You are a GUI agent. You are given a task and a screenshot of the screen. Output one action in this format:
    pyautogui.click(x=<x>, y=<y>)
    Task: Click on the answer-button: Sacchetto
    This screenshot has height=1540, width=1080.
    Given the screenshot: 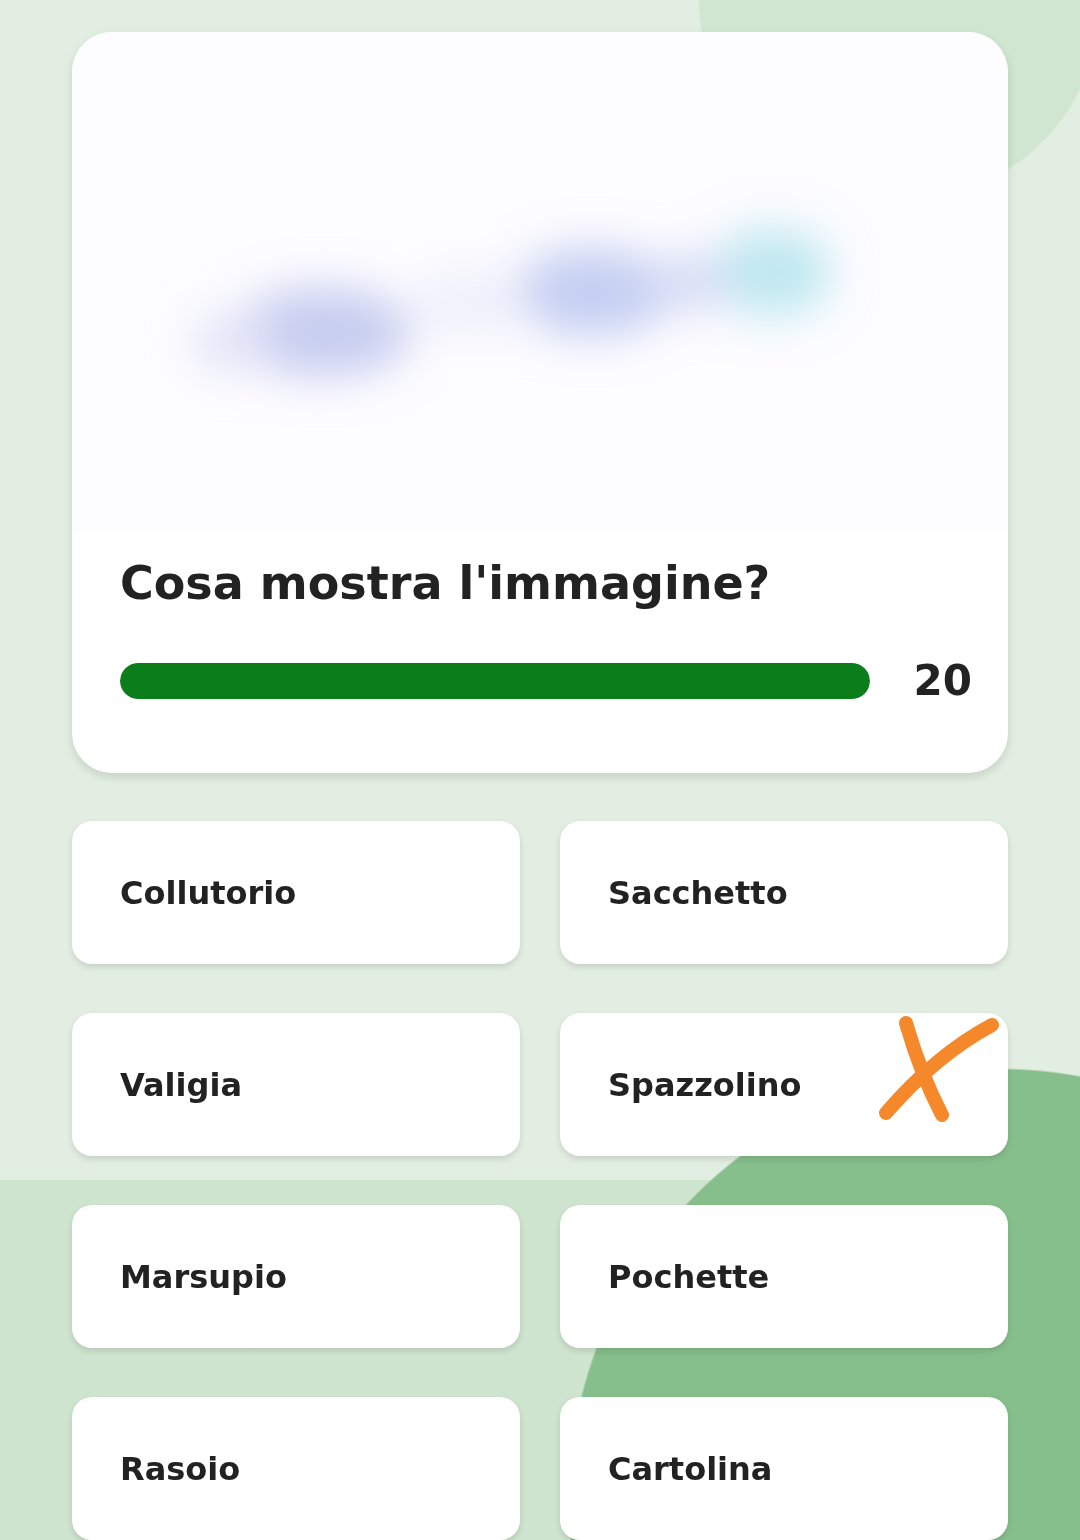 What is the action you would take?
    pyautogui.click(x=784, y=892)
    